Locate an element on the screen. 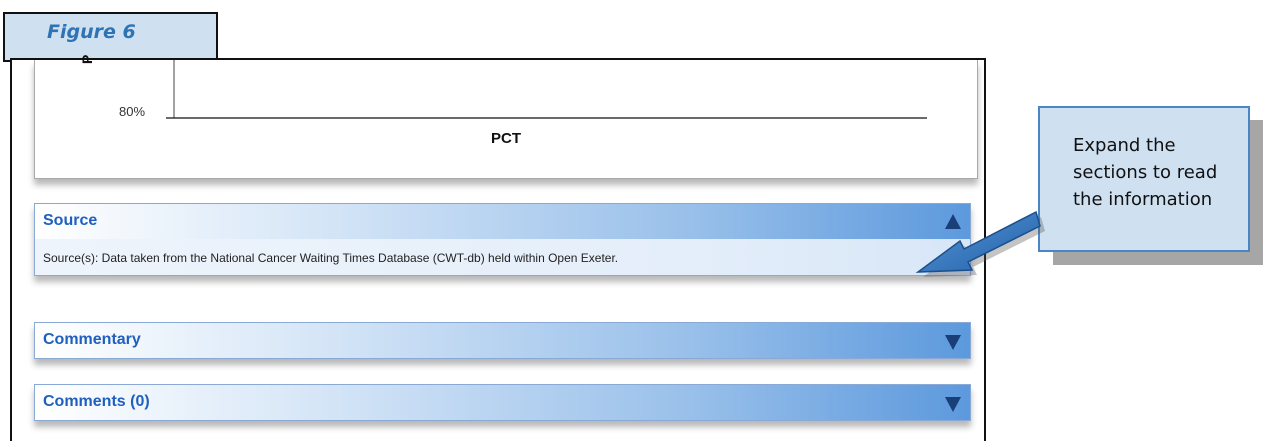  callout-line-2: sections to read is located at coordinates (1145, 172).